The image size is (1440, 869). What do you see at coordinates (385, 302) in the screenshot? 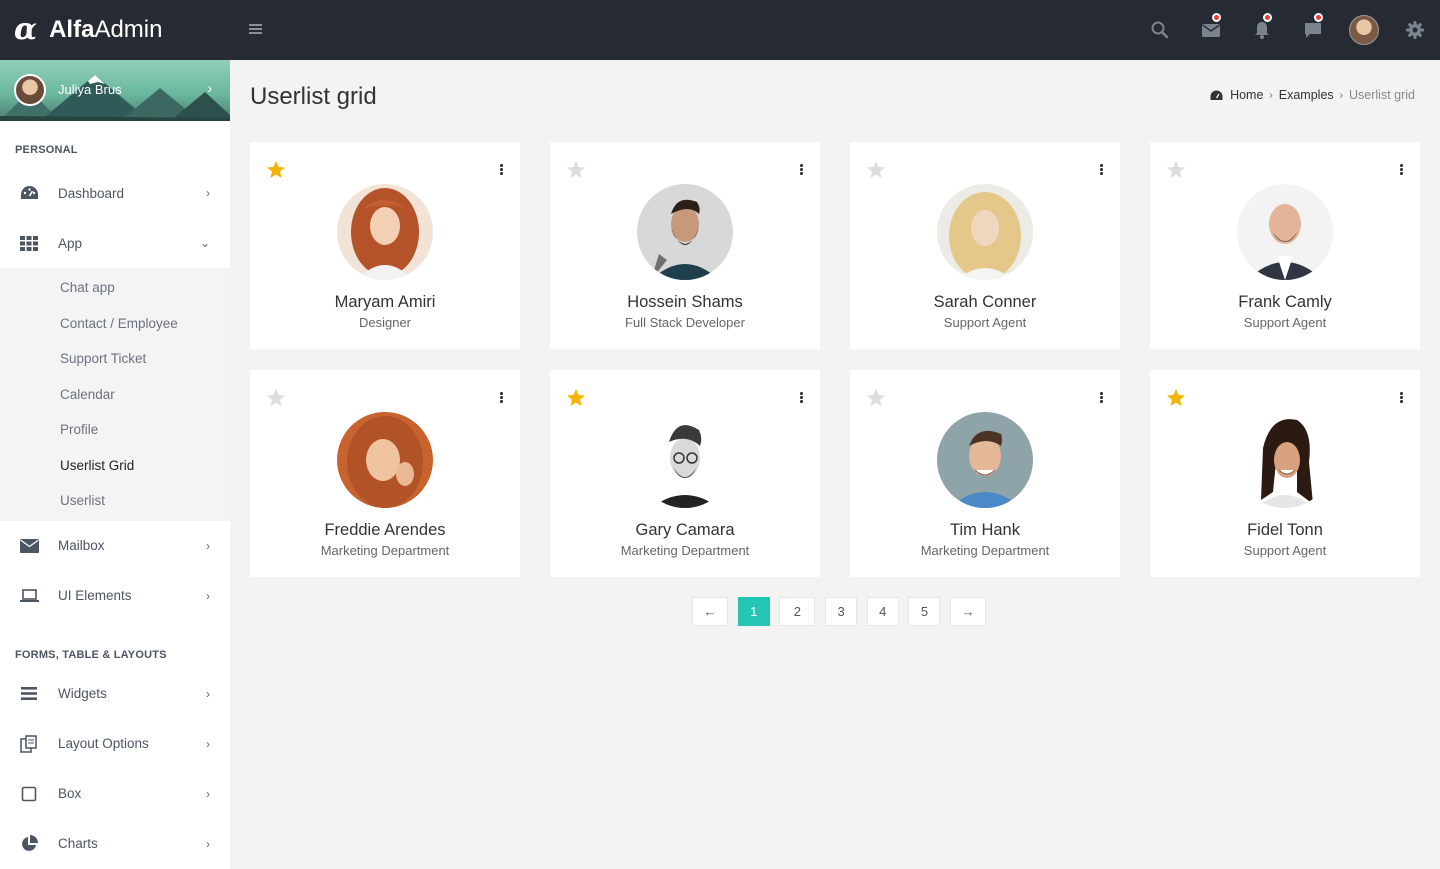
I see `user-name: Maryam Amiri` at bounding box center [385, 302].